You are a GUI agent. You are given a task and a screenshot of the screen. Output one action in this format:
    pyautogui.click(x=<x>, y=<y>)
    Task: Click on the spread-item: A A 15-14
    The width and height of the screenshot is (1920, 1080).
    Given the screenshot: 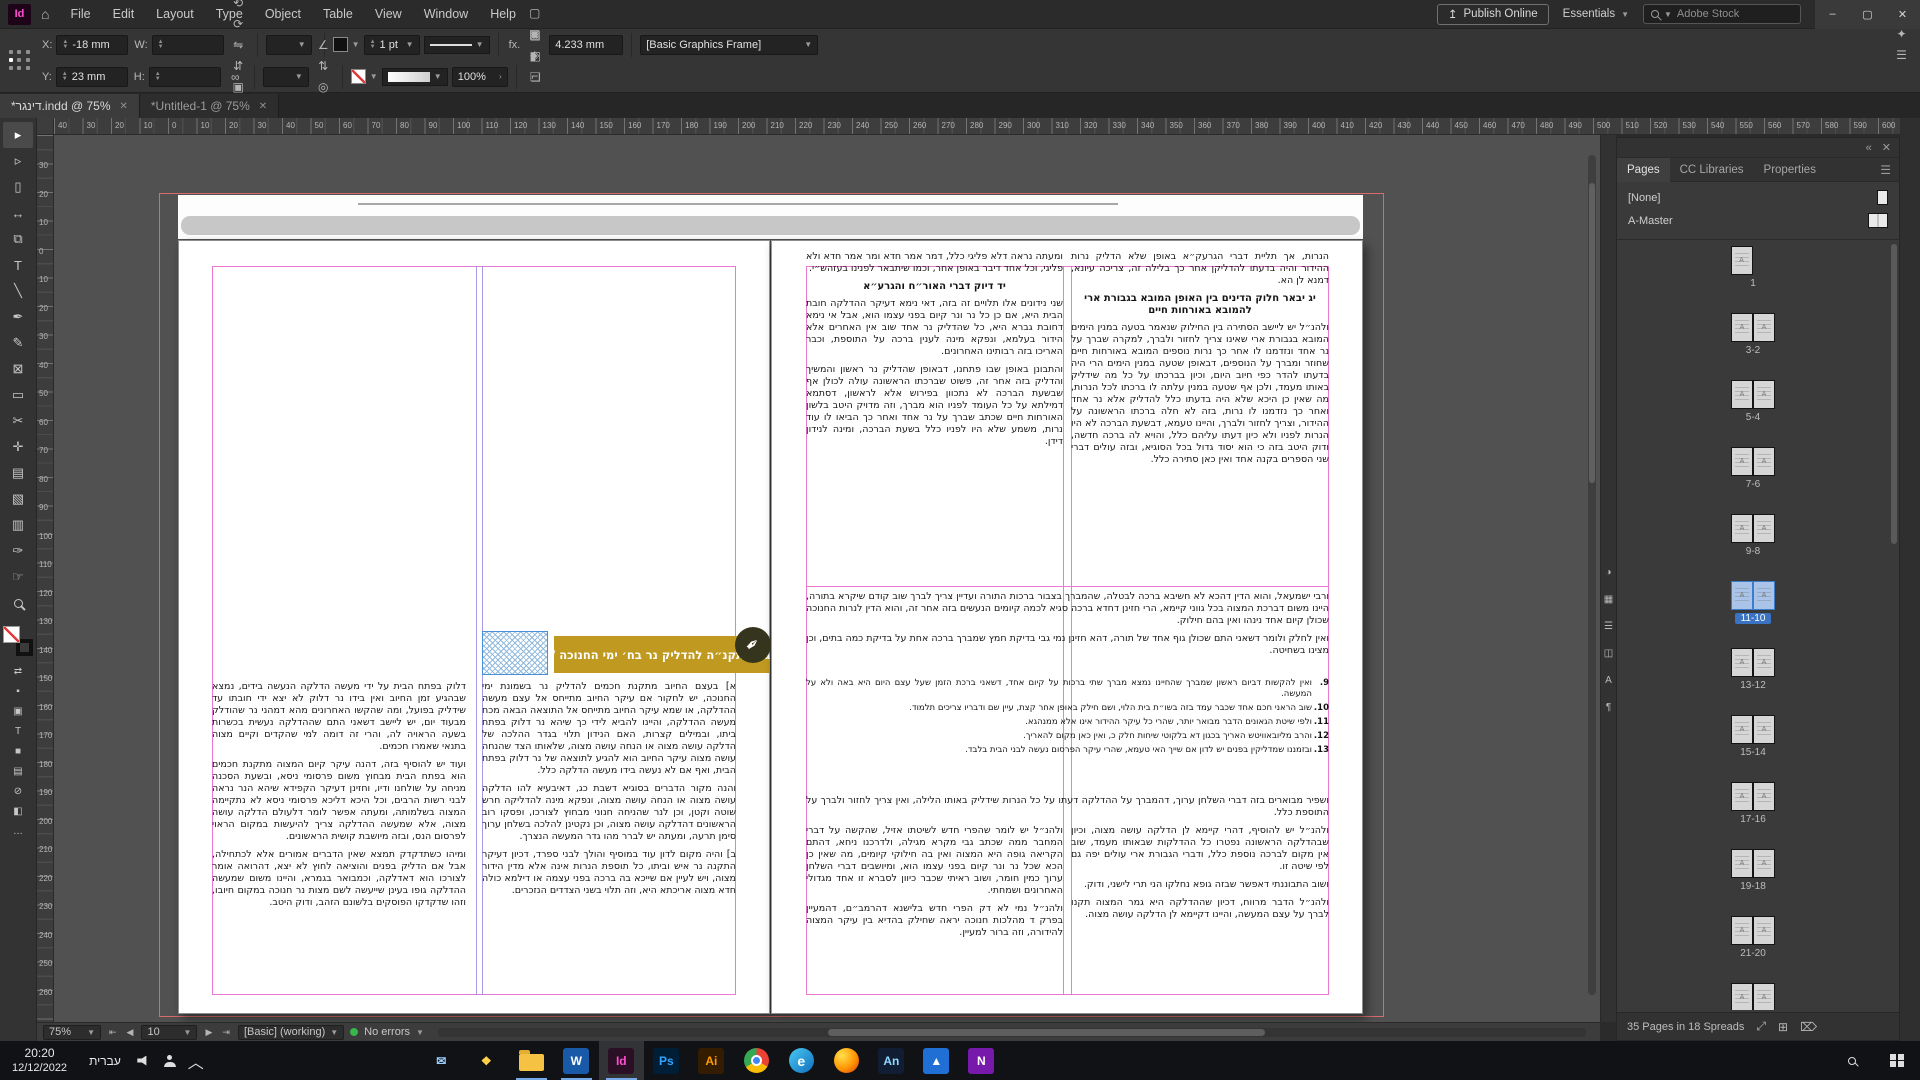 What is the action you would take?
    pyautogui.click(x=1753, y=744)
    